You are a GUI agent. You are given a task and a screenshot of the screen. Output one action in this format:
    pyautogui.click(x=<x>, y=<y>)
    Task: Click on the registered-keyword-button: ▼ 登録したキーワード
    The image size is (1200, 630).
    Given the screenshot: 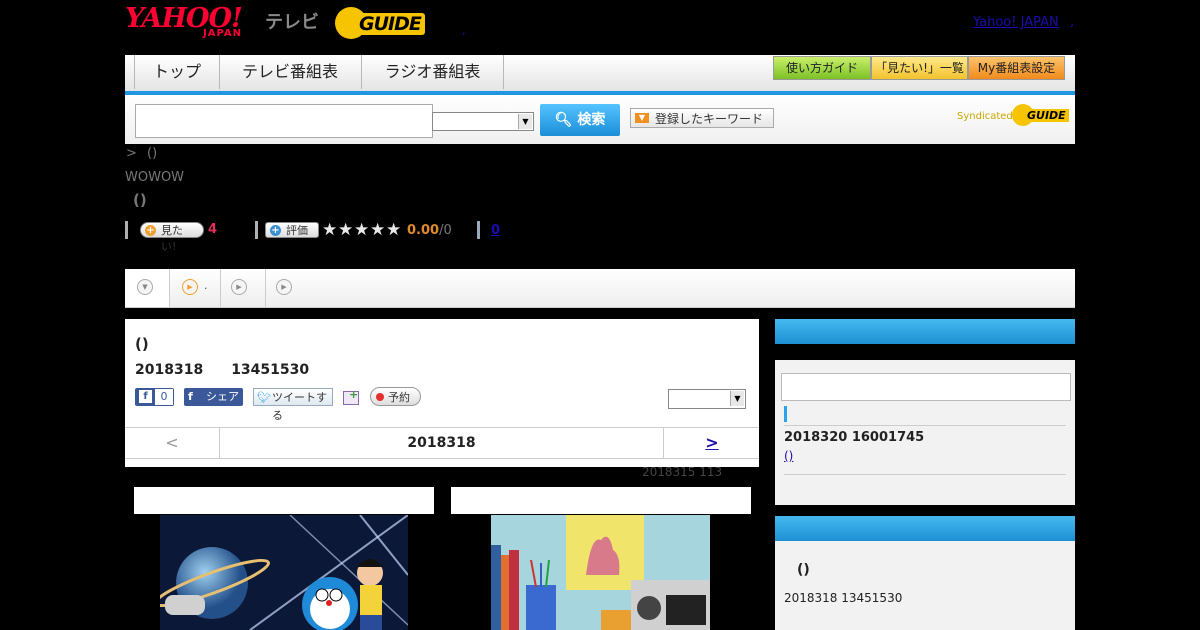 What is the action you would take?
    pyautogui.click(x=702, y=118)
    